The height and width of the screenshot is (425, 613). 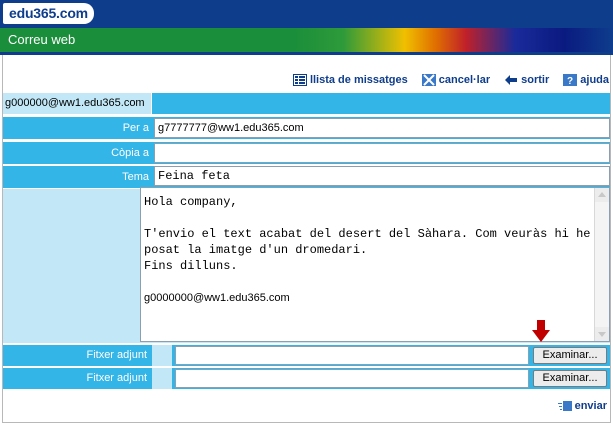 I want to click on body-line-1: Hola company,, so click(x=191, y=202).